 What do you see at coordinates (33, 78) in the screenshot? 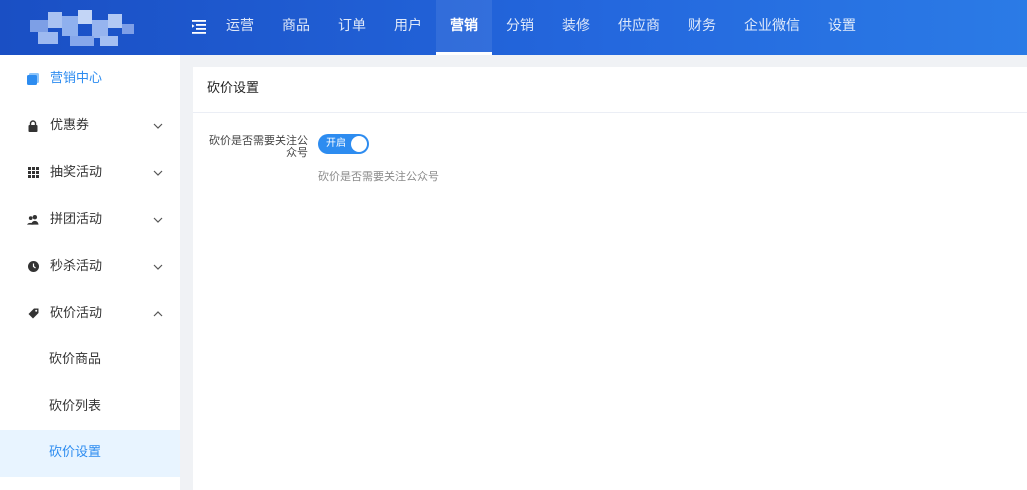
I see `square-icon` at bounding box center [33, 78].